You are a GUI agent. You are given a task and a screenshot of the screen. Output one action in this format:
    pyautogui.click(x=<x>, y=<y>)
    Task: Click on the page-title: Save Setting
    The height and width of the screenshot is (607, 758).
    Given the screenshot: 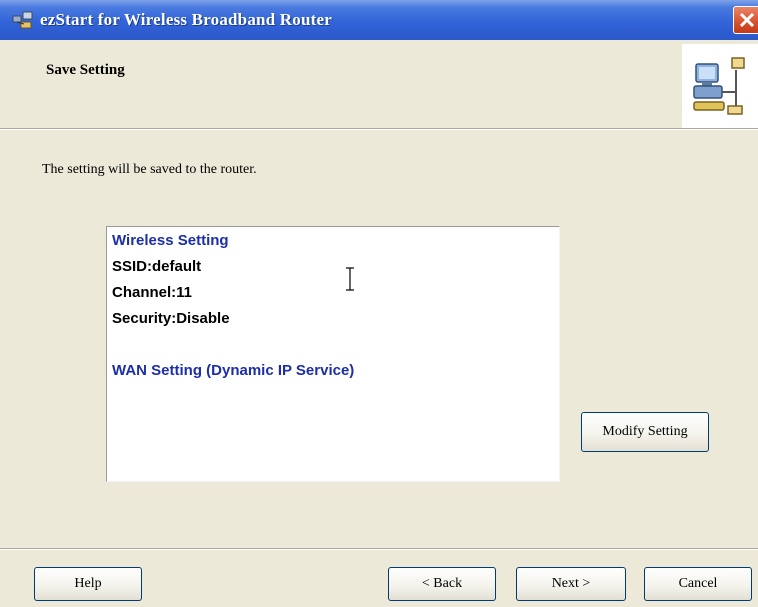 What is the action you would take?
    pyautogui.click(x=85, y=70)
    